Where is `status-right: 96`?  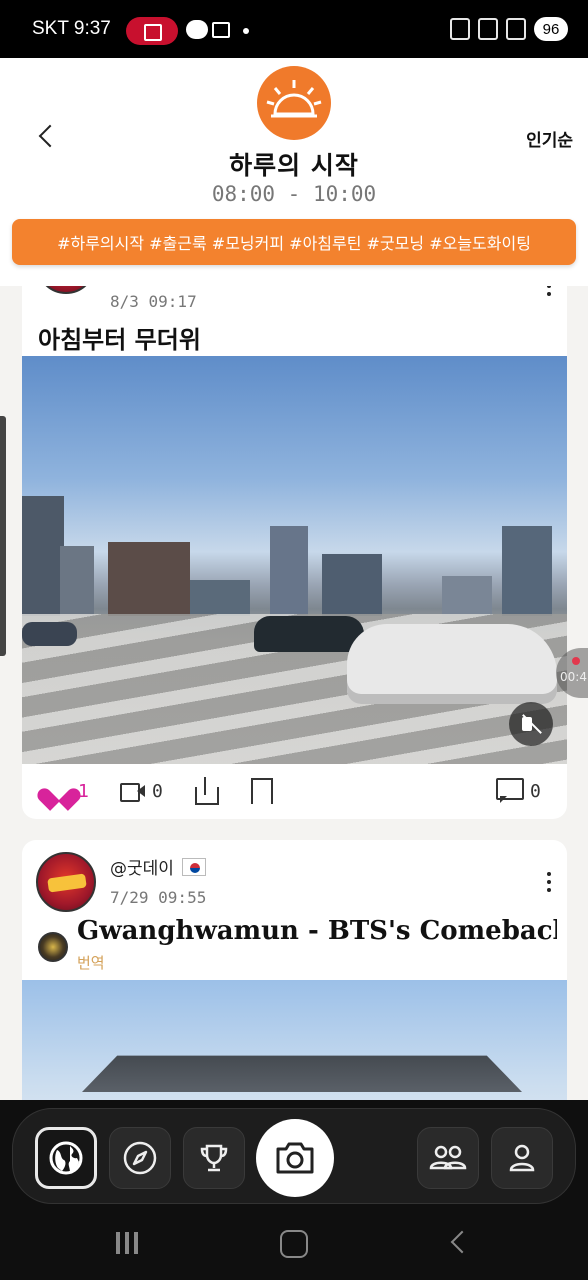 status-right: 96 is located at coordinates (509, 29).